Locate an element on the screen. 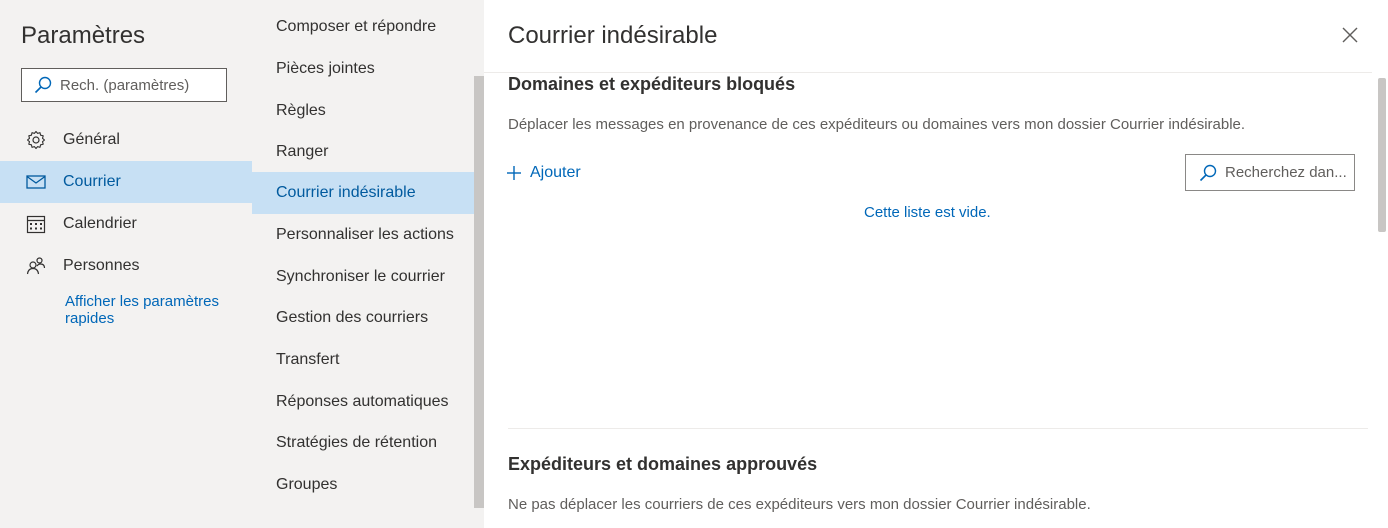 The height and width of the screenshot is (528, 1388). sidebar-item-label: Personnes is located at coordinates (101, 265).